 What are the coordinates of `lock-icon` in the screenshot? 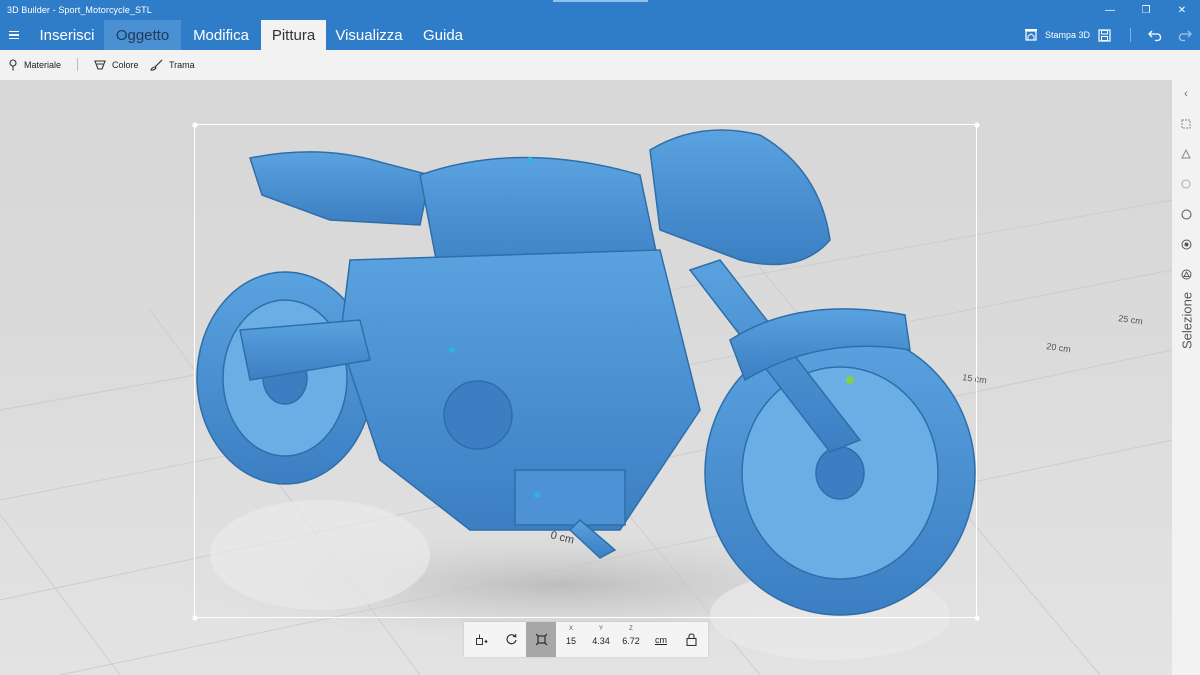 It's located at (691, 639).